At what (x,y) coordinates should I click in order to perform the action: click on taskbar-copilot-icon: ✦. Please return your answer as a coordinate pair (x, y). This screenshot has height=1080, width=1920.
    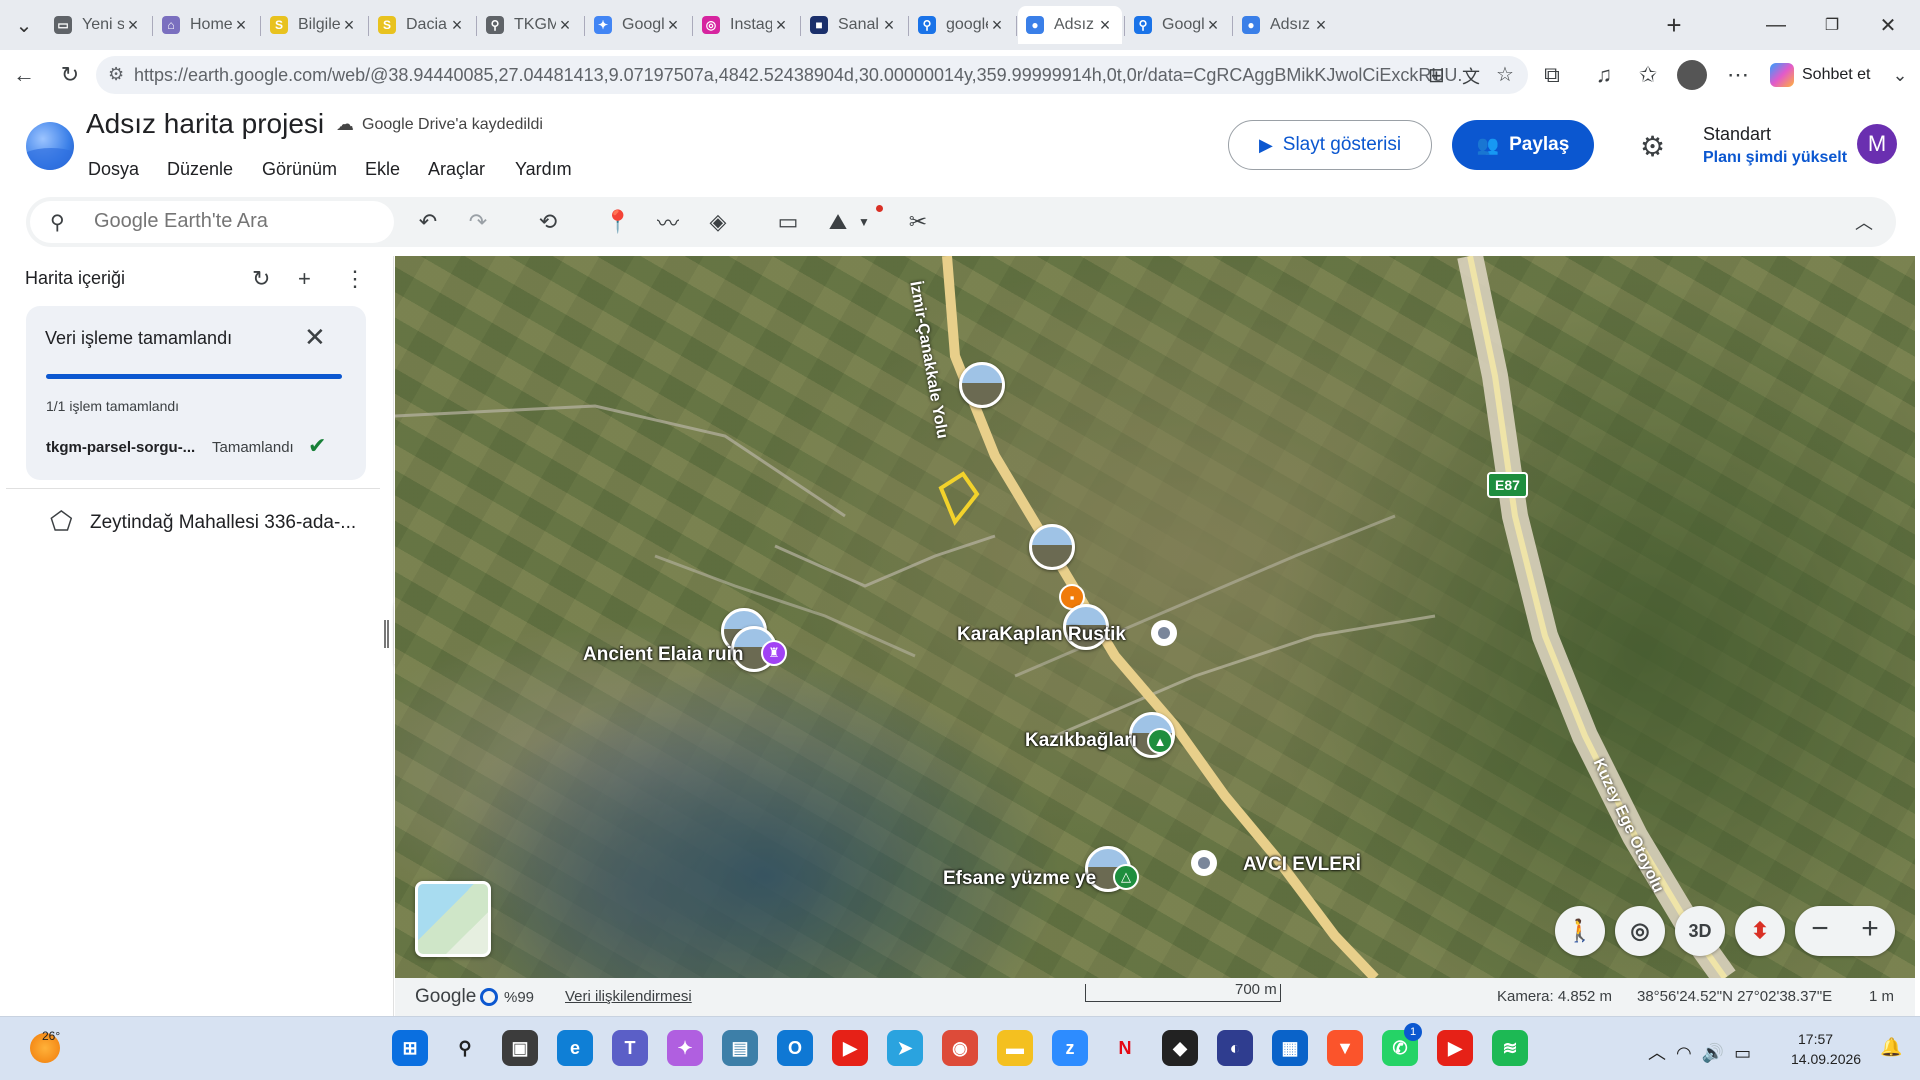
    Looking at the image, I should click on (685, 1048).